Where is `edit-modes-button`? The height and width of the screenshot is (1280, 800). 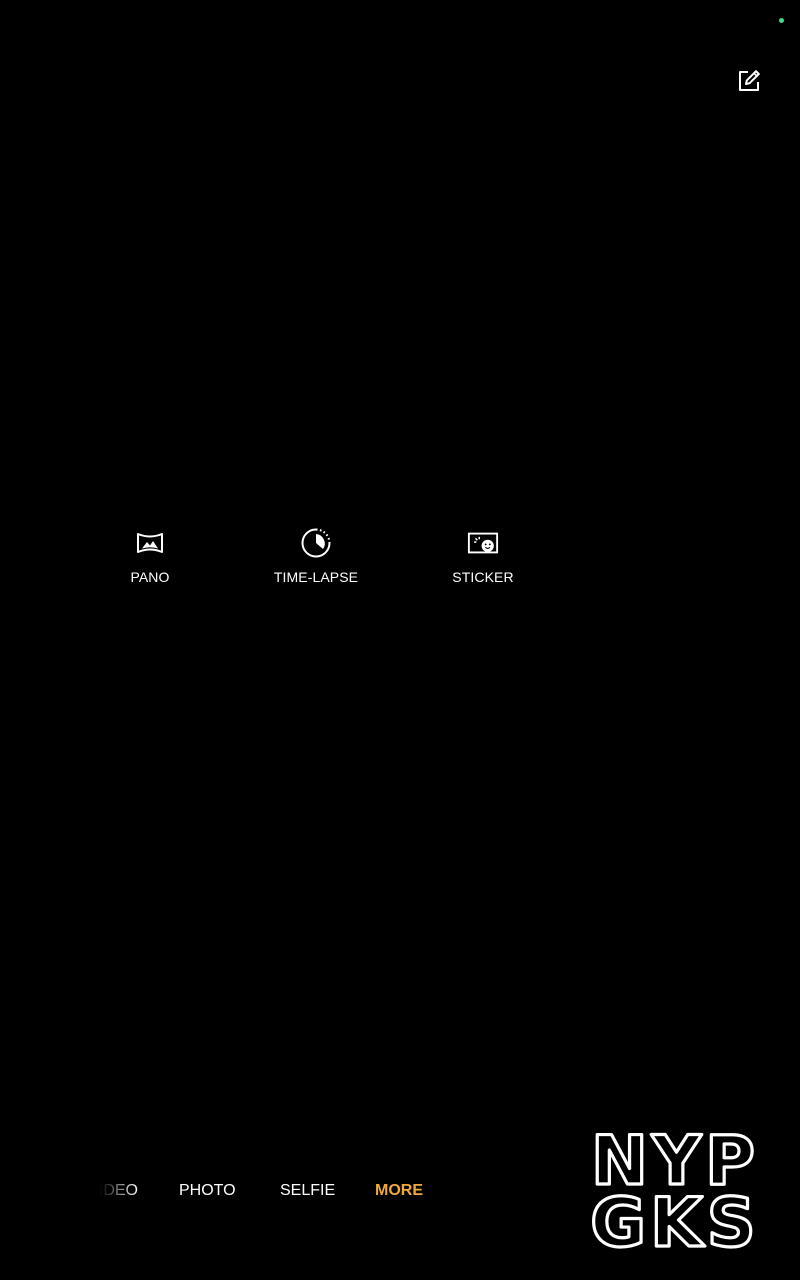
edit-modes-button is located at coordinates (749, 81).